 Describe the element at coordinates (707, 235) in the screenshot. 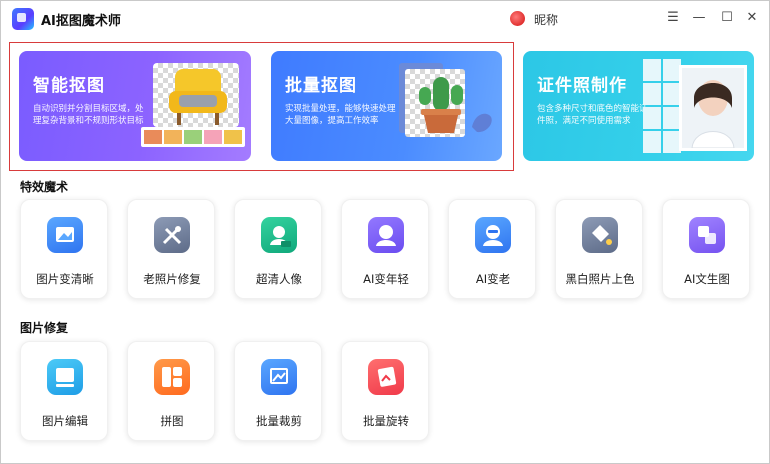

I see `text-to-image-icon` at that location.